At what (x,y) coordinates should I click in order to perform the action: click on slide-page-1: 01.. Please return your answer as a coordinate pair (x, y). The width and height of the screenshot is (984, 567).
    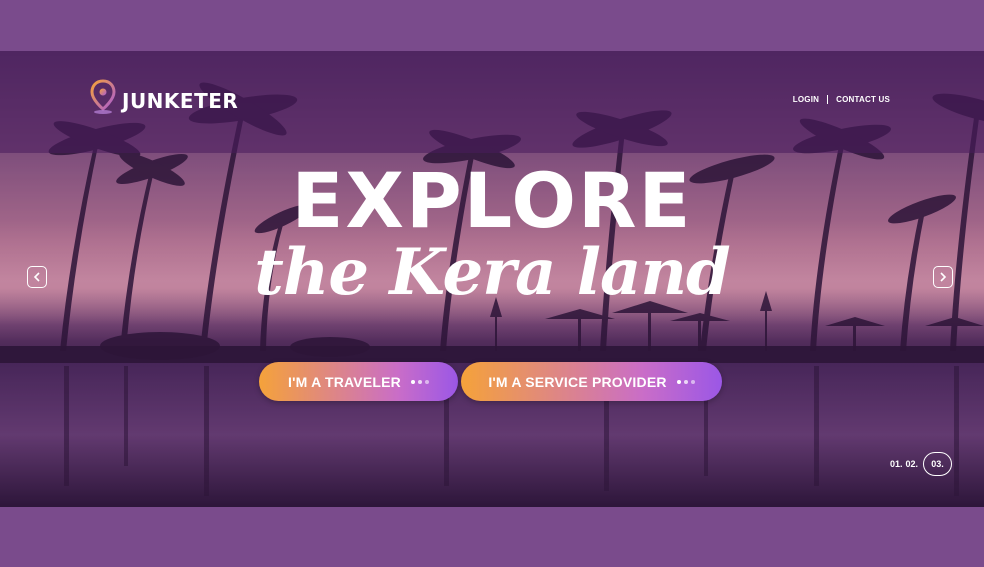
    Looking at the image, I should click on (896, 464).